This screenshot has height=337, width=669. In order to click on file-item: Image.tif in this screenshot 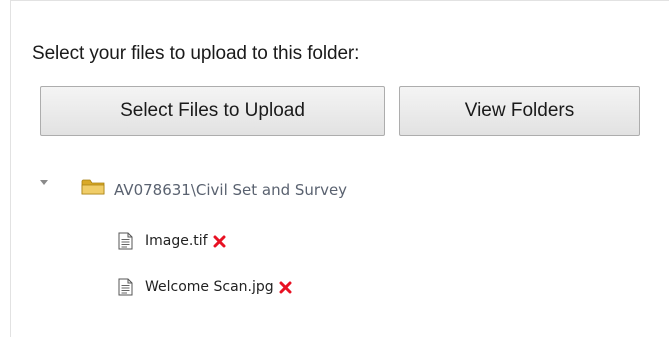, I will do `click(172, 241)`.